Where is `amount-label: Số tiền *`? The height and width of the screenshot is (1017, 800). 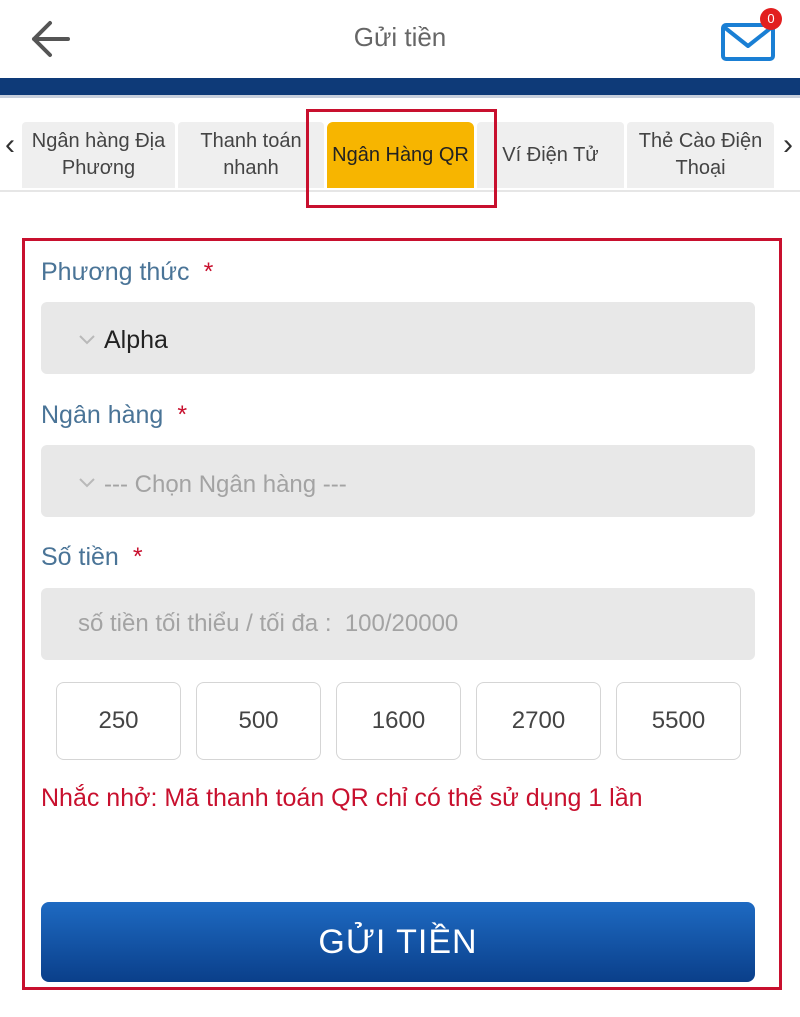
amount-label: Số tiền * is located at coordinates (92, 557).